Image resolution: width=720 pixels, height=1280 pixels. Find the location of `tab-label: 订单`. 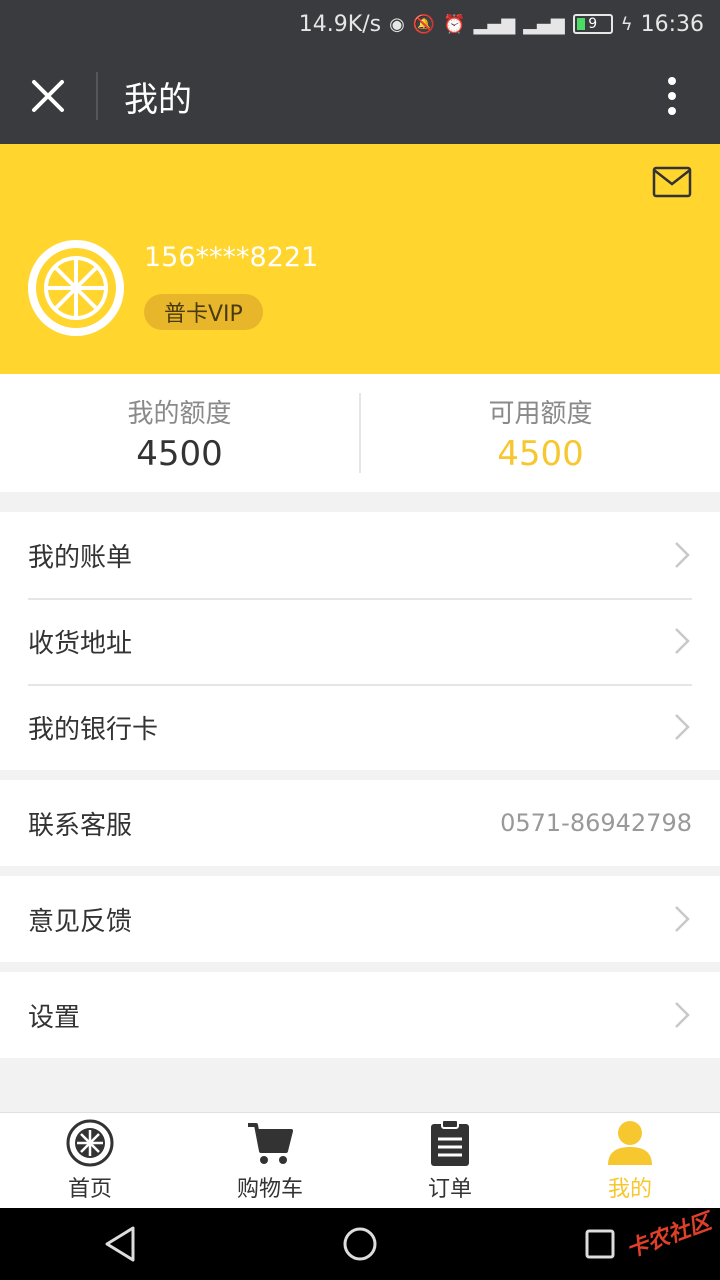

tab-label: 订单 is located at coordinates (449, 1189).